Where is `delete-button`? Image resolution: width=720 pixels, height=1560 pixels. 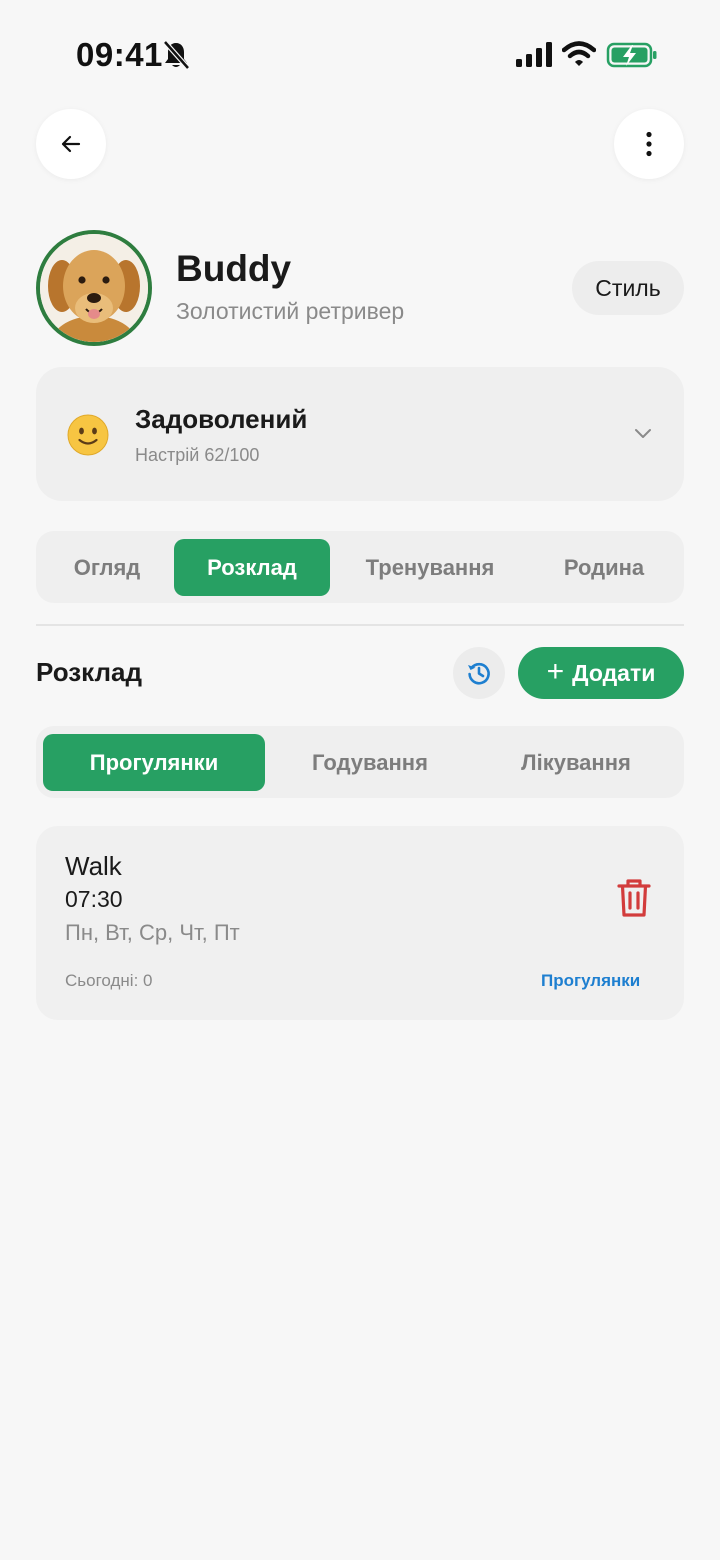
delete-button is located at coordinates (634, 898).